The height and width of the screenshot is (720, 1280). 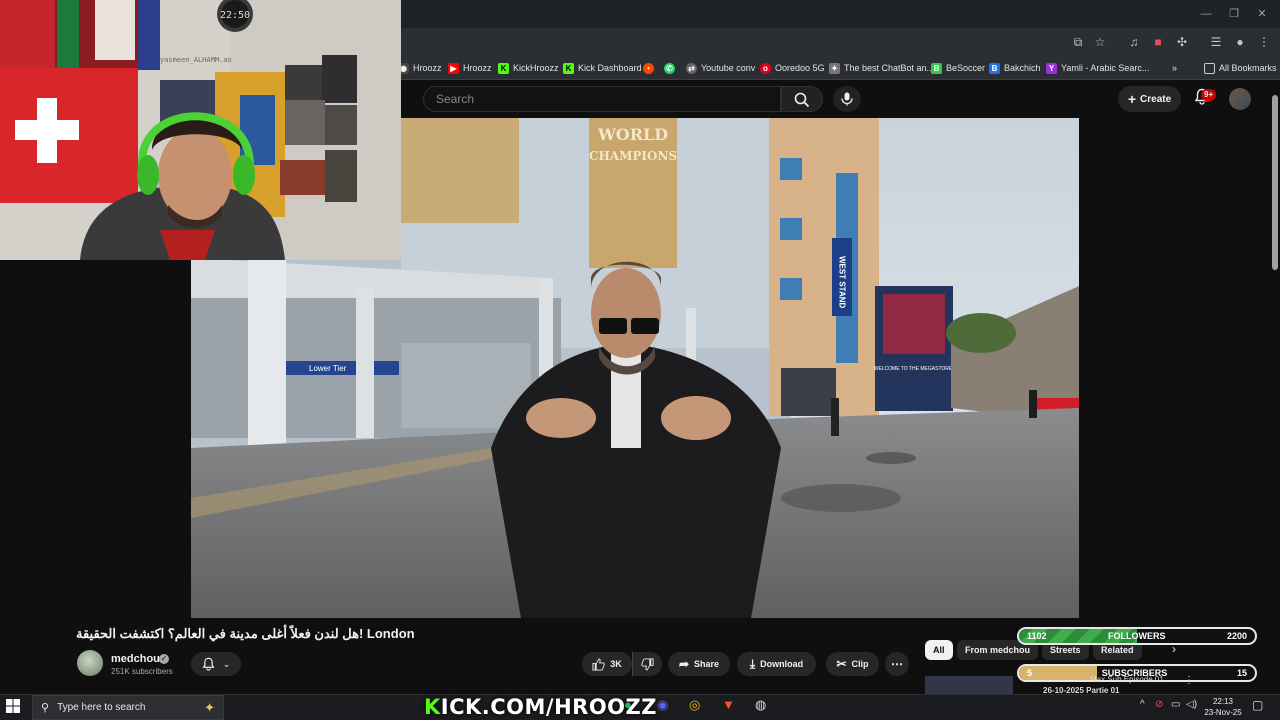 I want to click on subscribers-label: SUBSCRIBERS, so click(x=1134, y=673).